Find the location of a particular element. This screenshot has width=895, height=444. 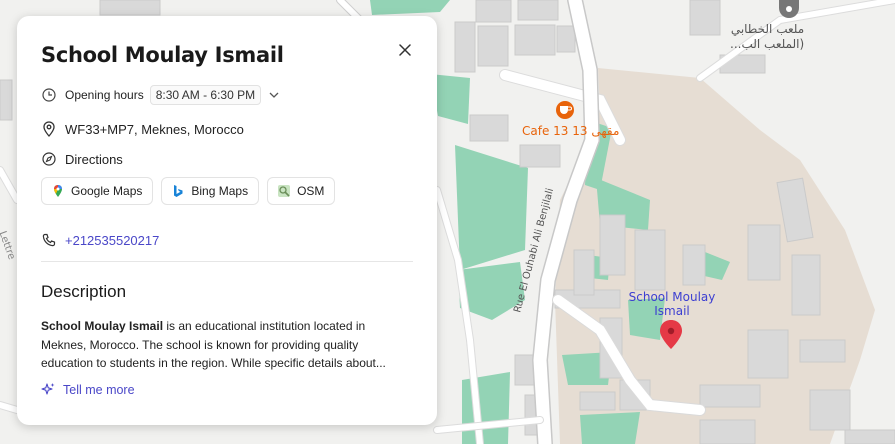

phone-row: +212535520217 is located at coordinates (227, 240).